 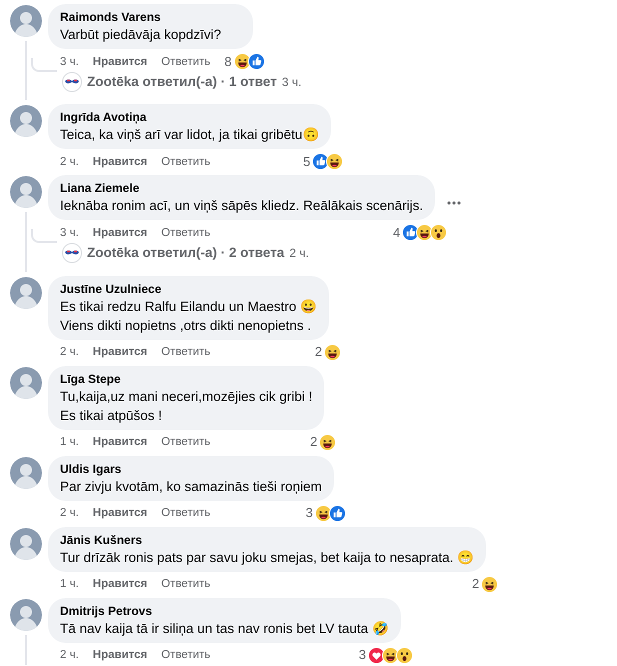 What do you see at coordinates (189, 307) in the screenshot?
I see `comment-text: Es tikai redzu Ralfu Eilandu un Maestro 😀` at bounding box center [189, 307].